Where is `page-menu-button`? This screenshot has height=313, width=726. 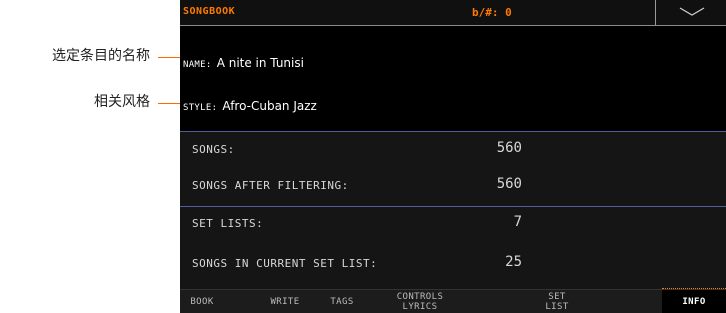 page-menu-button is located at coordinates (690, 12).